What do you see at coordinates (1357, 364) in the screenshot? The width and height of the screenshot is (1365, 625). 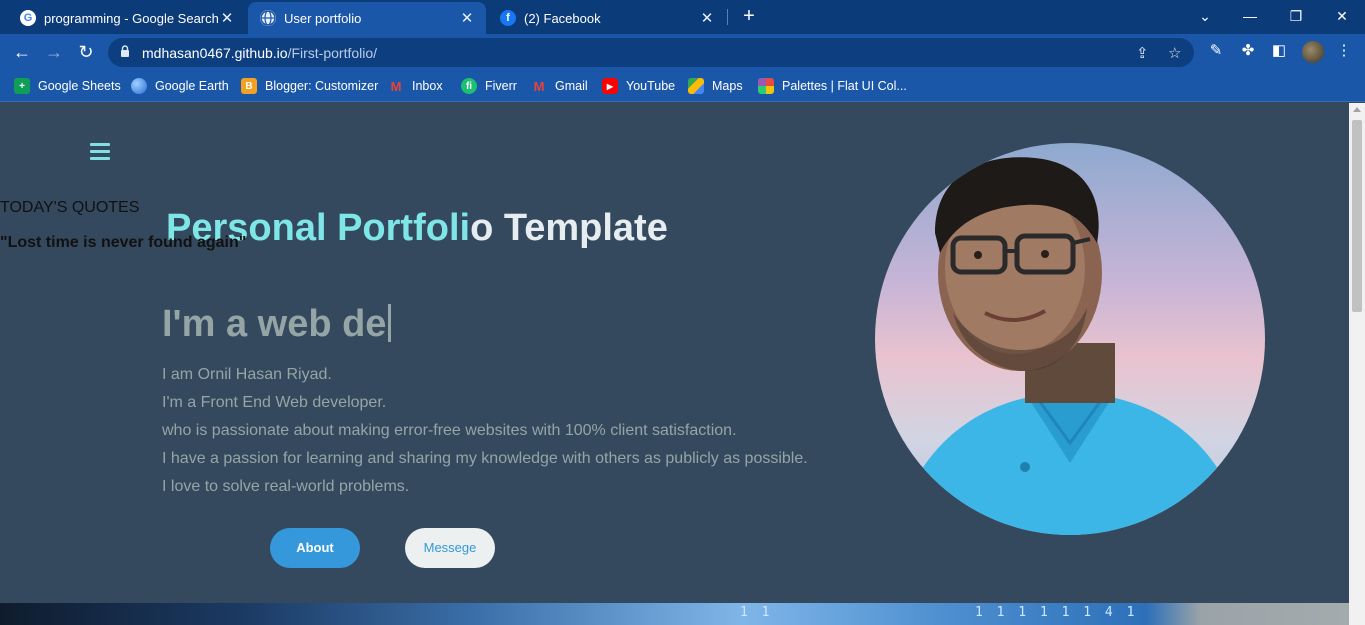 I see `page-scrollbar` at bounding box center [1357, 364].